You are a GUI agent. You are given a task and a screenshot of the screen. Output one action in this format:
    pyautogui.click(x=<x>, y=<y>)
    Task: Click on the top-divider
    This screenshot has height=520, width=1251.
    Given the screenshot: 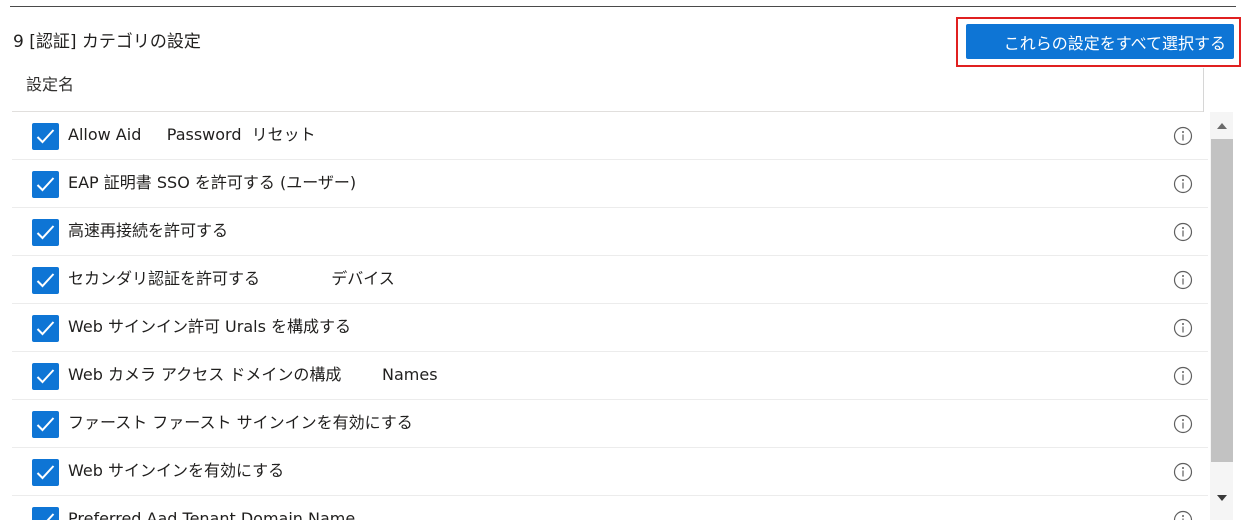 What is the action you would take?
    pyautogui.click(x=623, y=6)
    